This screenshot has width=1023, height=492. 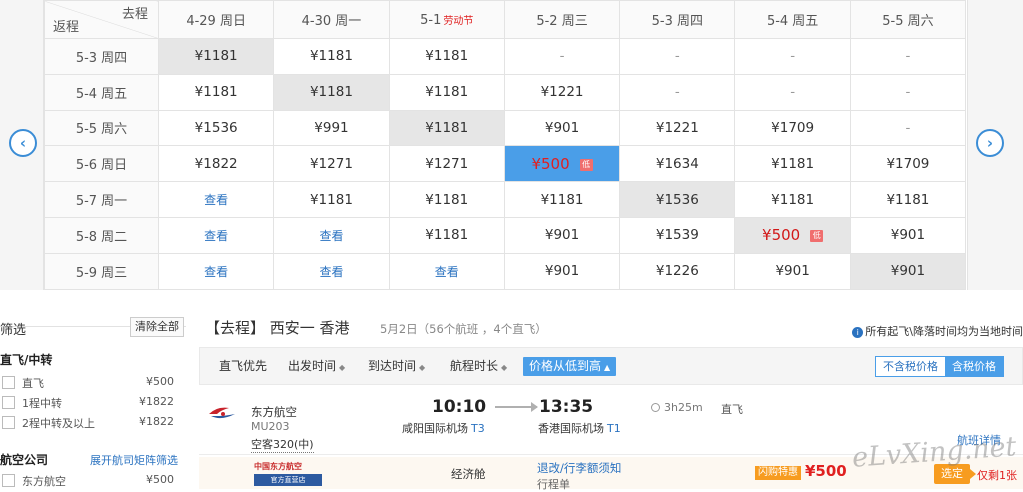 I want to click on tax-include-option: 含税价格, so click(x=974, y=366).